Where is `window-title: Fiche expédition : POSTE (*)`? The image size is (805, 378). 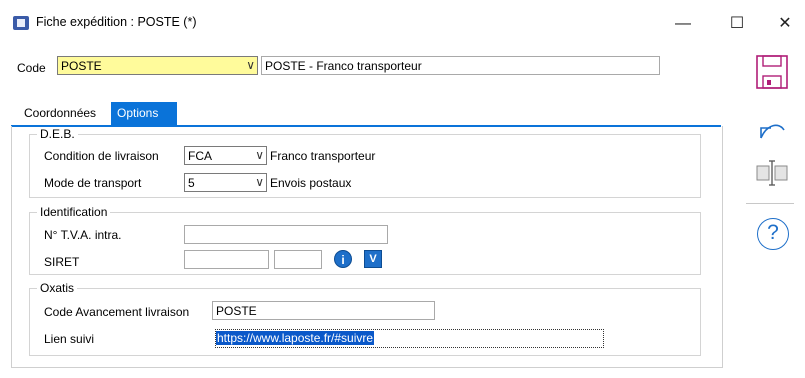
window-title: Fiche expédition : POSTE (*) is located at coordinates (116, 22).